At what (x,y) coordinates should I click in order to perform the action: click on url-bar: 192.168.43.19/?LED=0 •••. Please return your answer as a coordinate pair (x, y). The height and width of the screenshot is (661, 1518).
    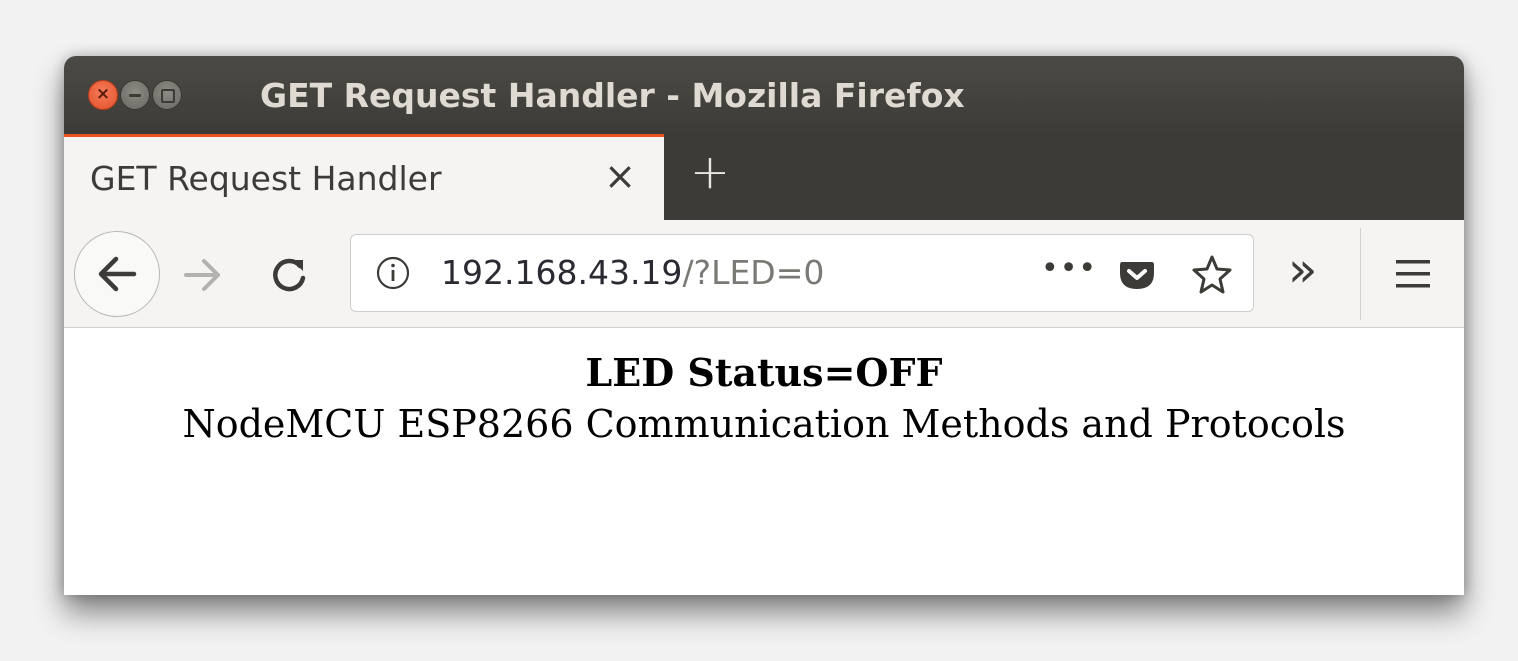
    Looking at the image, I should click on (802, 273).